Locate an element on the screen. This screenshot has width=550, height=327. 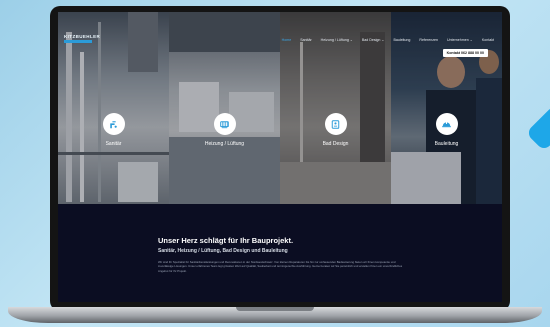
logo-name: KITZBUEHLER is located at coordinates (82, 36).